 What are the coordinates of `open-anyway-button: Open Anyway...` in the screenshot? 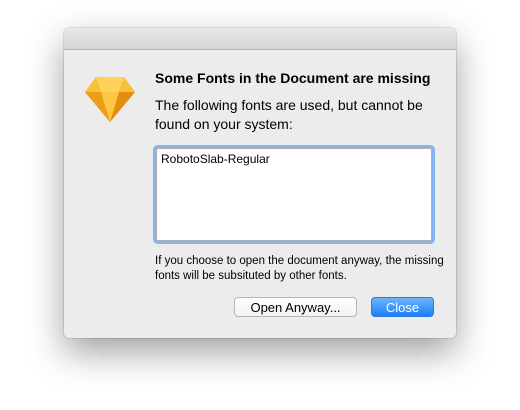 It's located at (295, 307).